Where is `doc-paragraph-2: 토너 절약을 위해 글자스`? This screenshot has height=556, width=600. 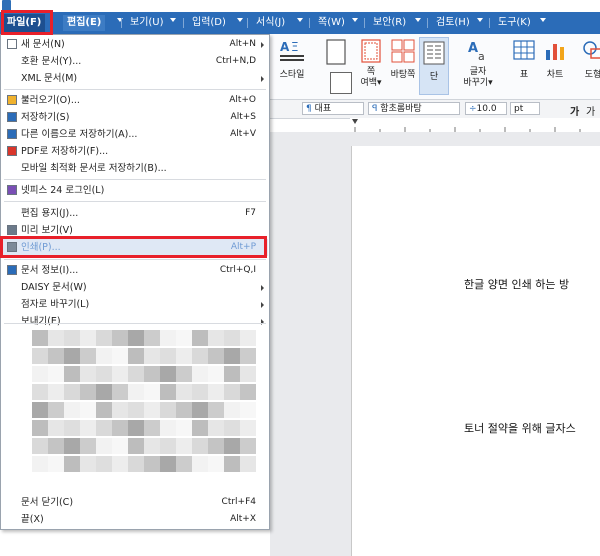 doc-paragraph-2: 토너 절약을 위해 글자스 is located at coordinates (520, 428).